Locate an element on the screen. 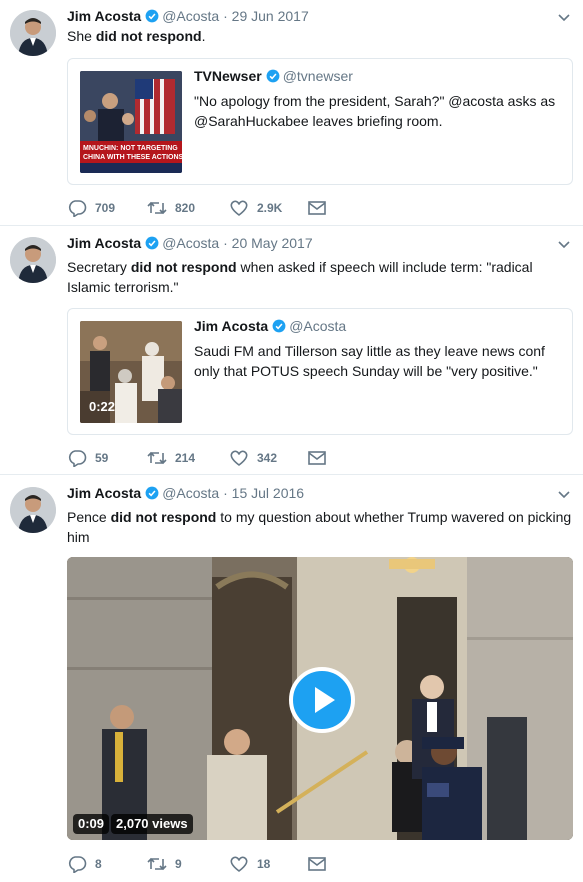  quoted-tweet-header: TVNewser @tvnewser is located at coordinates (273, 76).